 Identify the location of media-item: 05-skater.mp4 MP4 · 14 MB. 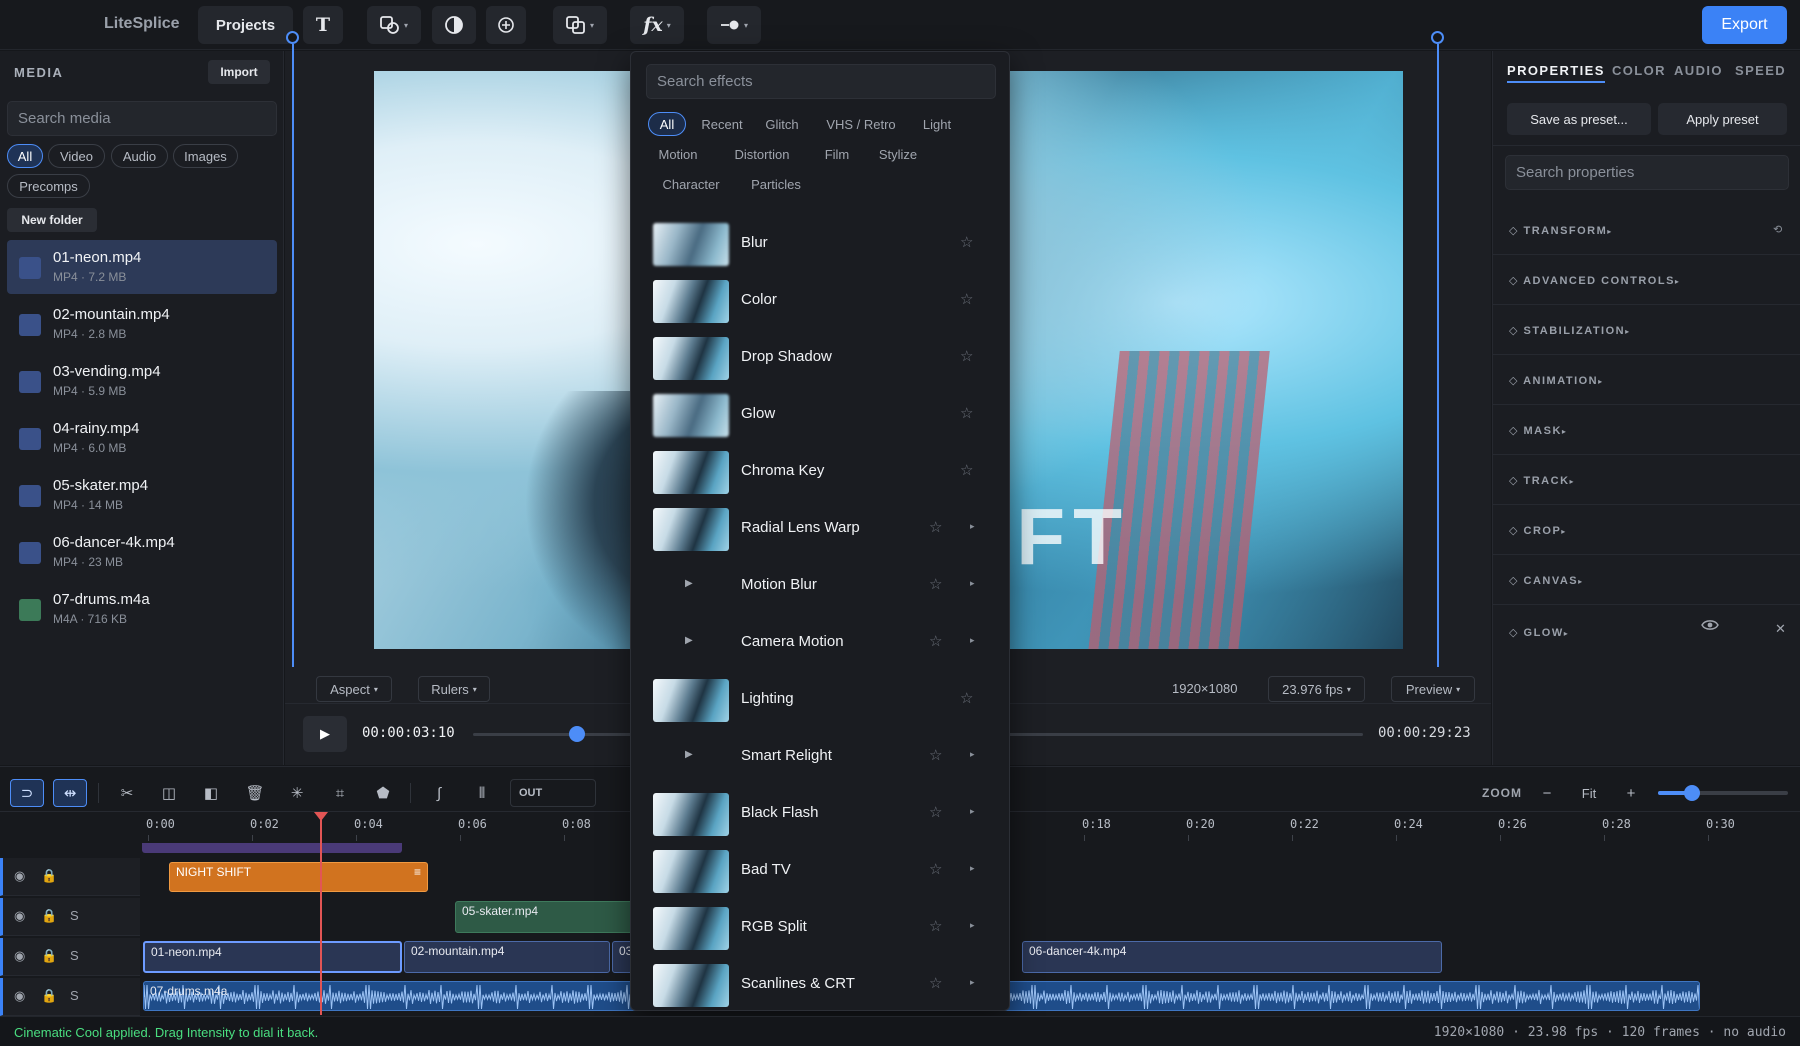
(142, 495).